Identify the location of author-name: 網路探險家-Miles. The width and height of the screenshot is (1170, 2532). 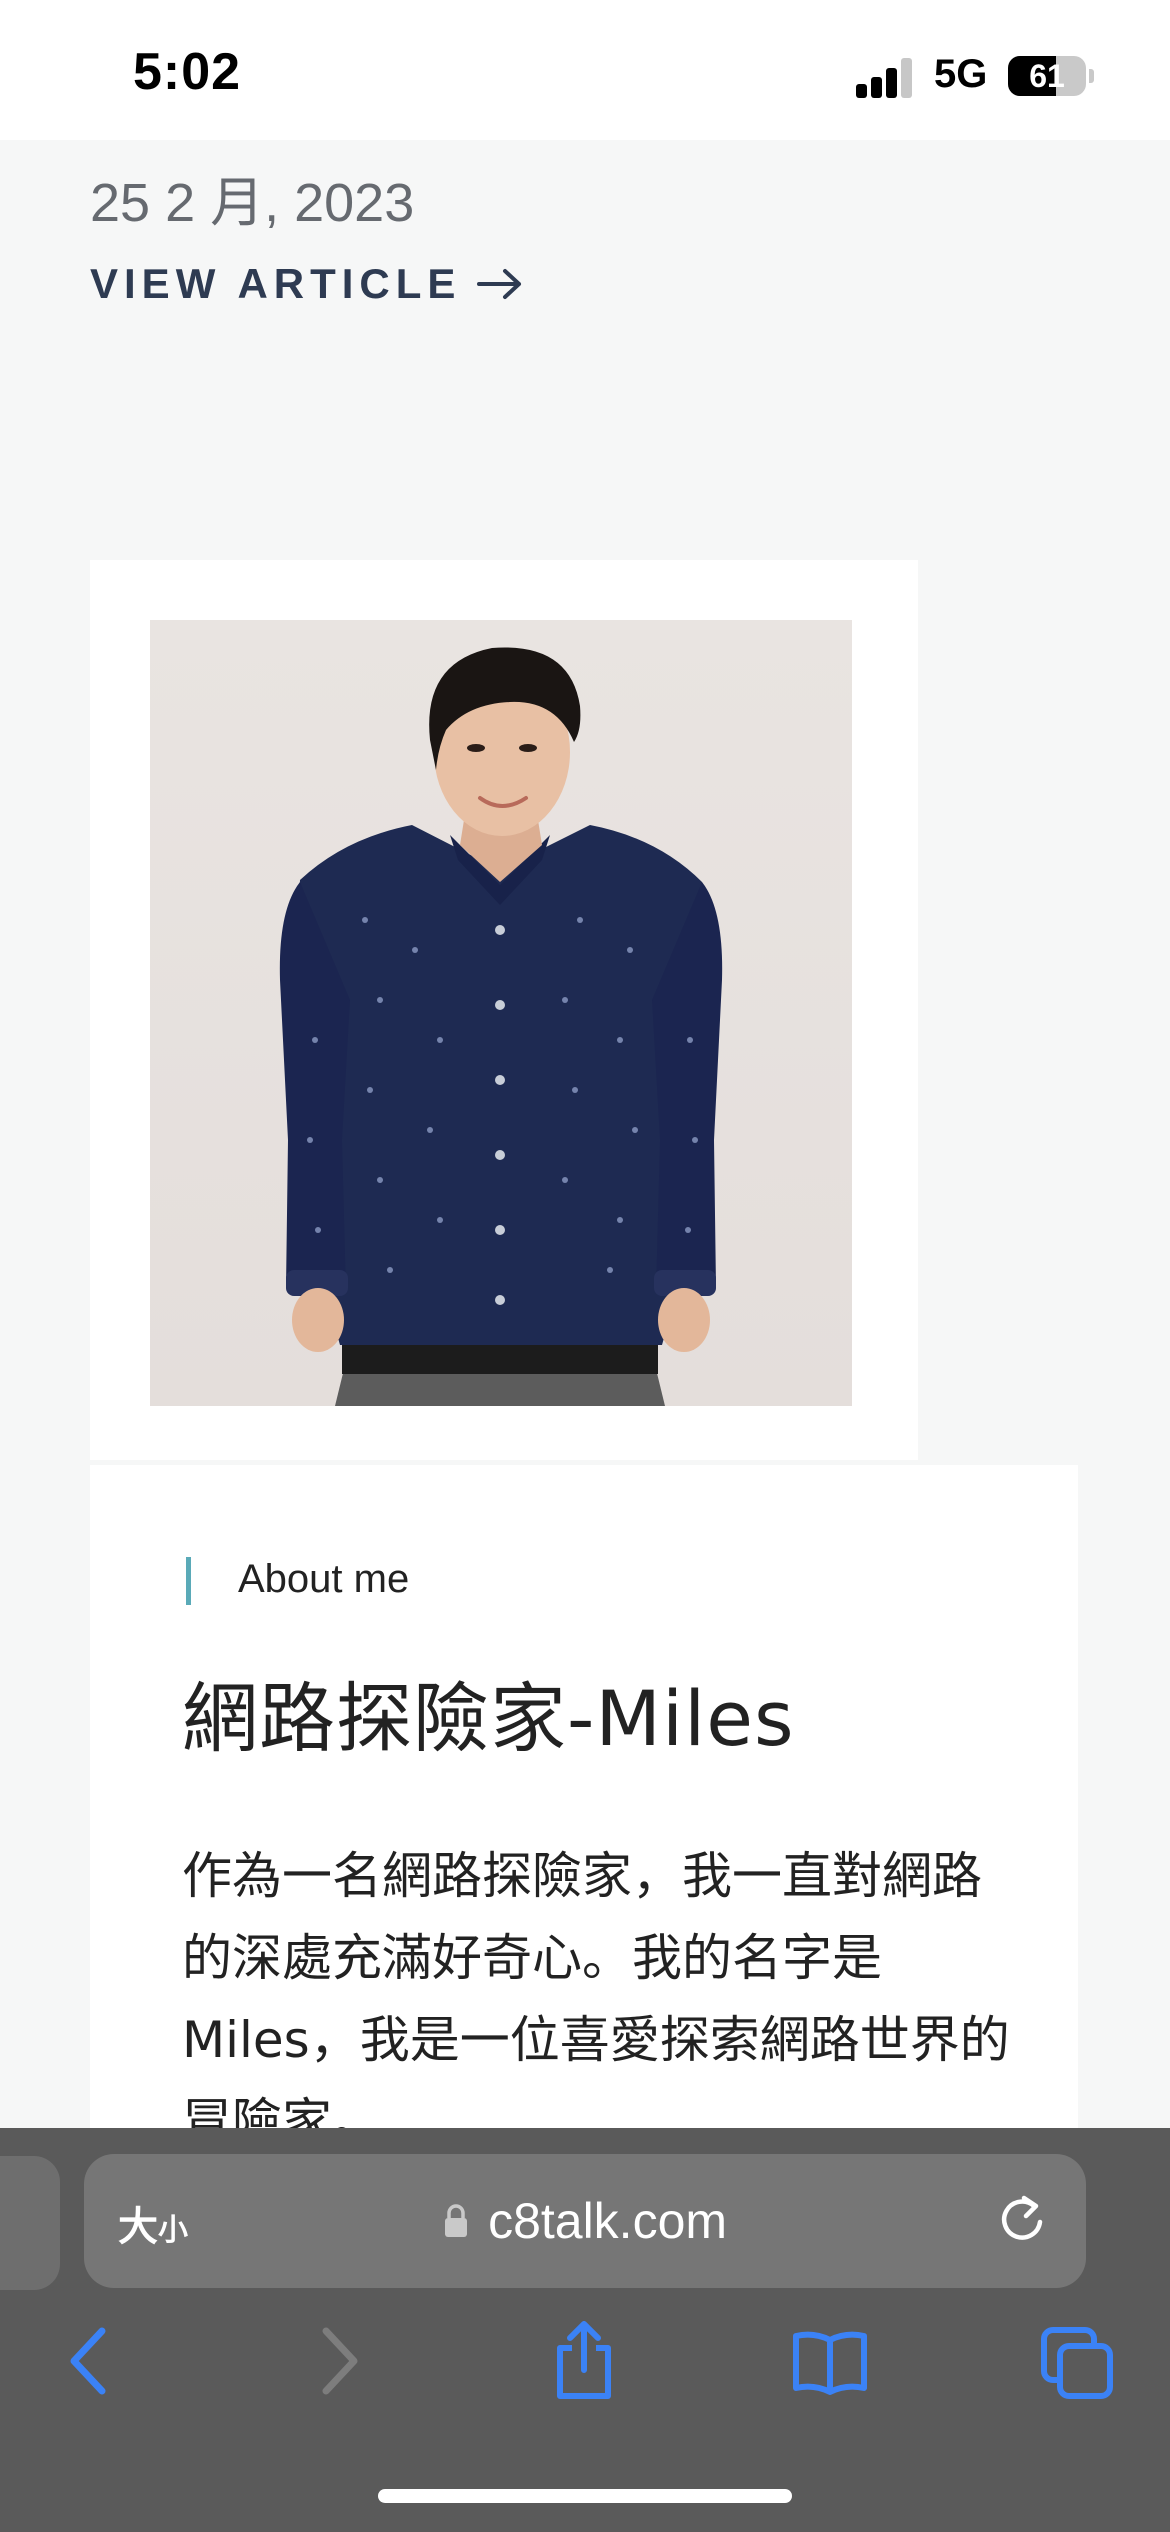
(488, 1718).